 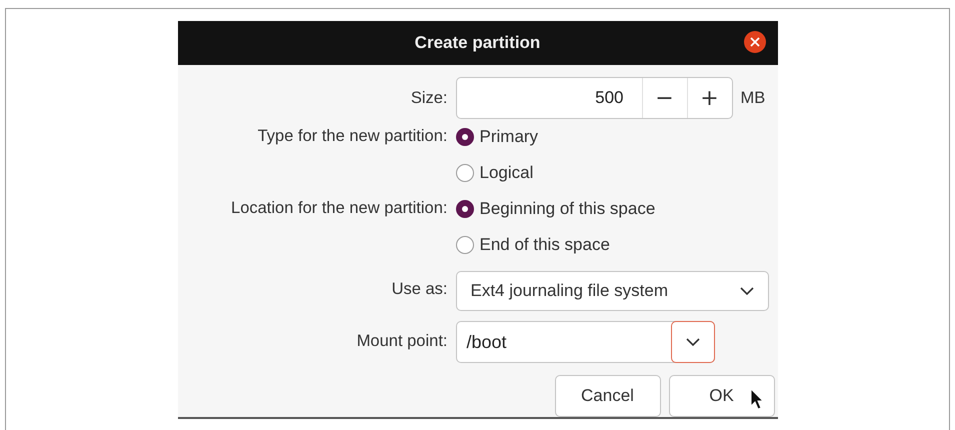 I want to click on filesystem-dropdown: Ext4 journaling file system, so click(x=612, y=291).